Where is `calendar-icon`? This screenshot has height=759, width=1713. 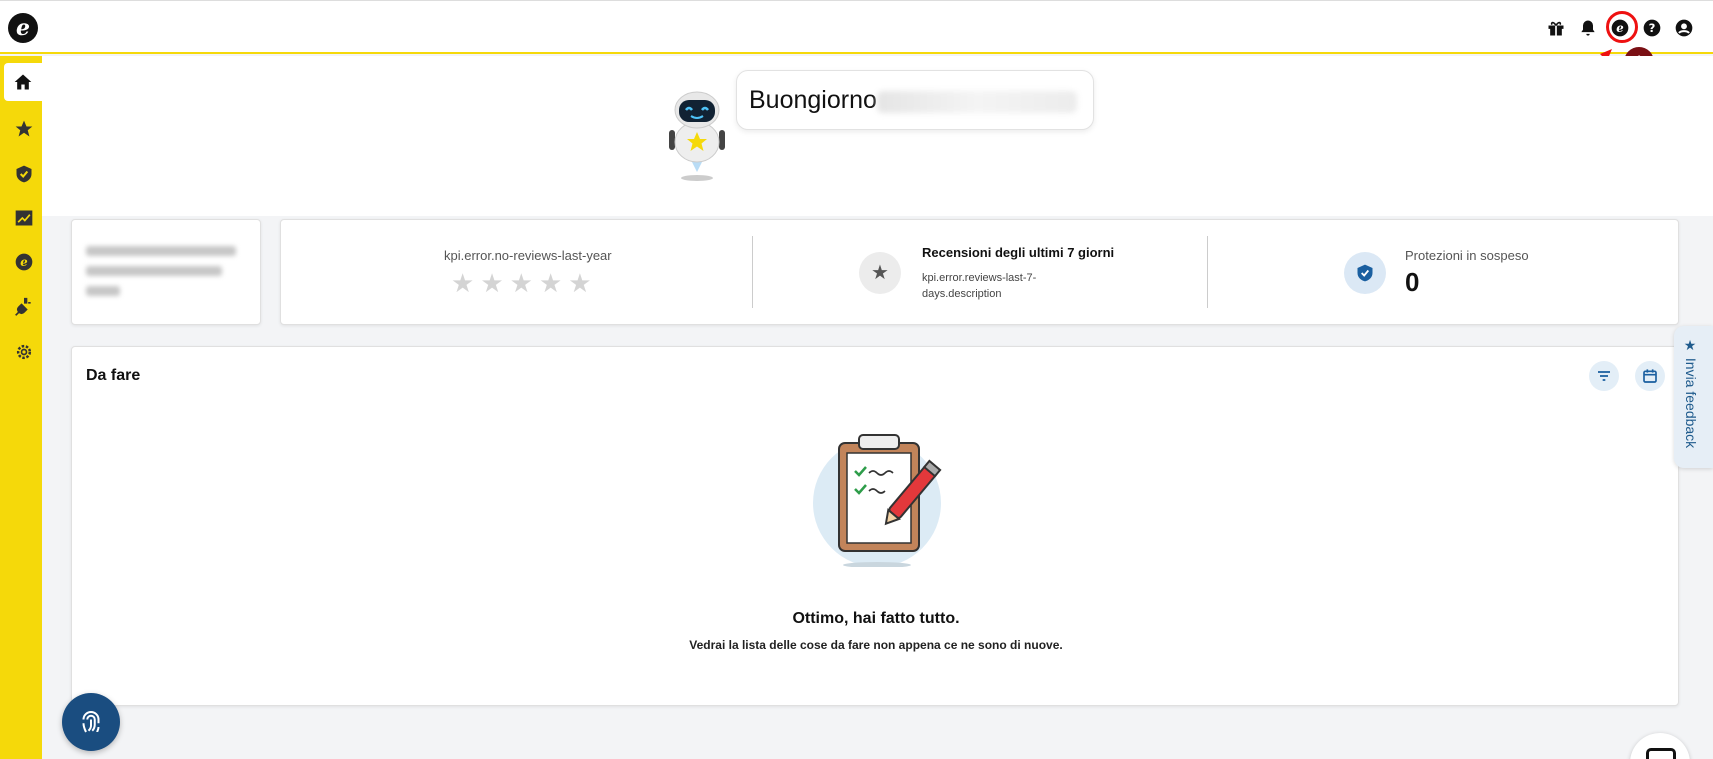 calendar-icon is located at coordinates (1650, 376).